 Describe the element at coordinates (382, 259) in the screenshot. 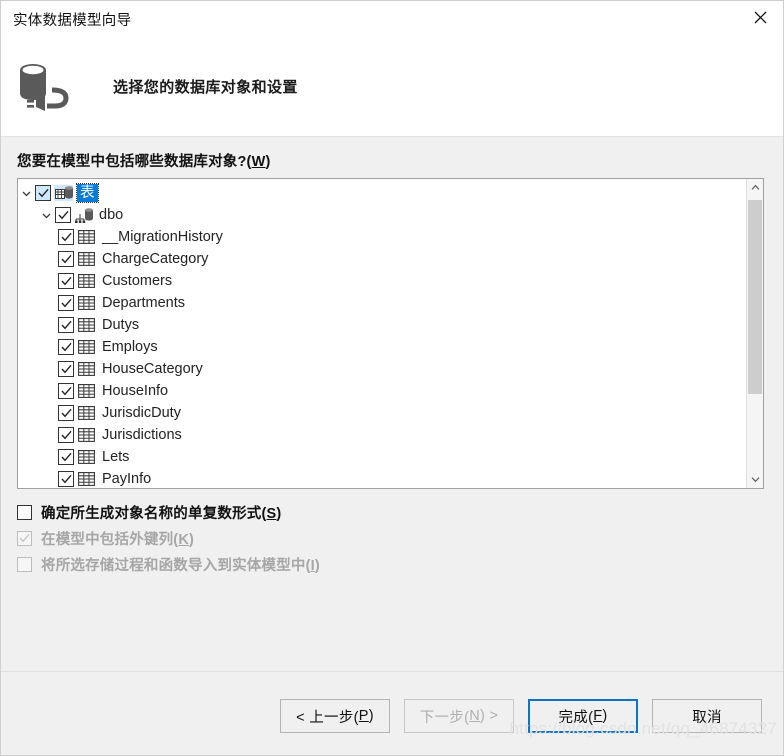

I see `tree-row: ChargeCategory` at that location.